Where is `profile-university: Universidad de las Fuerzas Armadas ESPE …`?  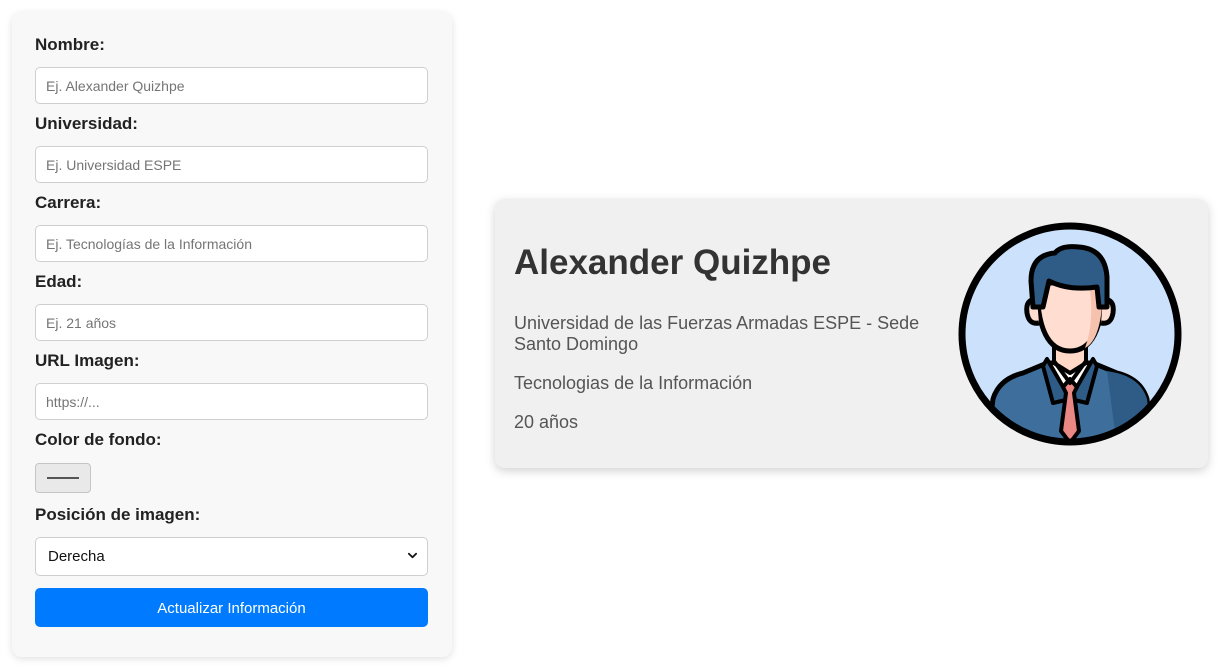 profile-university: Universidad de las Fuerzas Armadas ESPE … is located at coordinates (717, 333).